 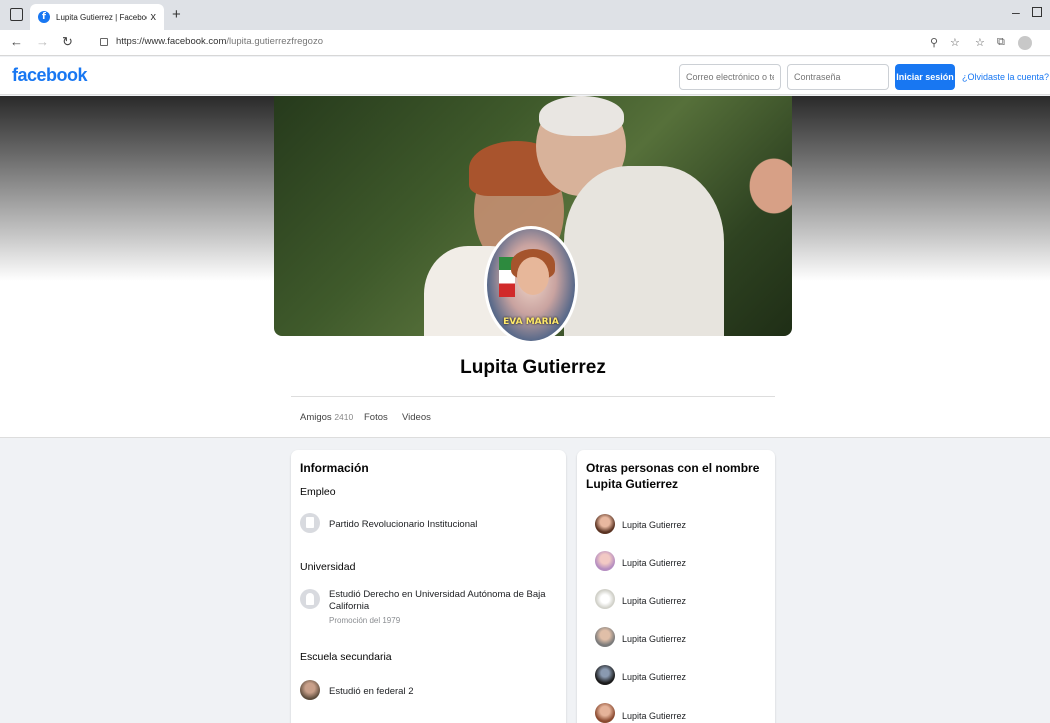 What do you see at coordinates (416, 417) in the screenshot?
I see `tab-videos: Videos` at bounding box center [416, 417].